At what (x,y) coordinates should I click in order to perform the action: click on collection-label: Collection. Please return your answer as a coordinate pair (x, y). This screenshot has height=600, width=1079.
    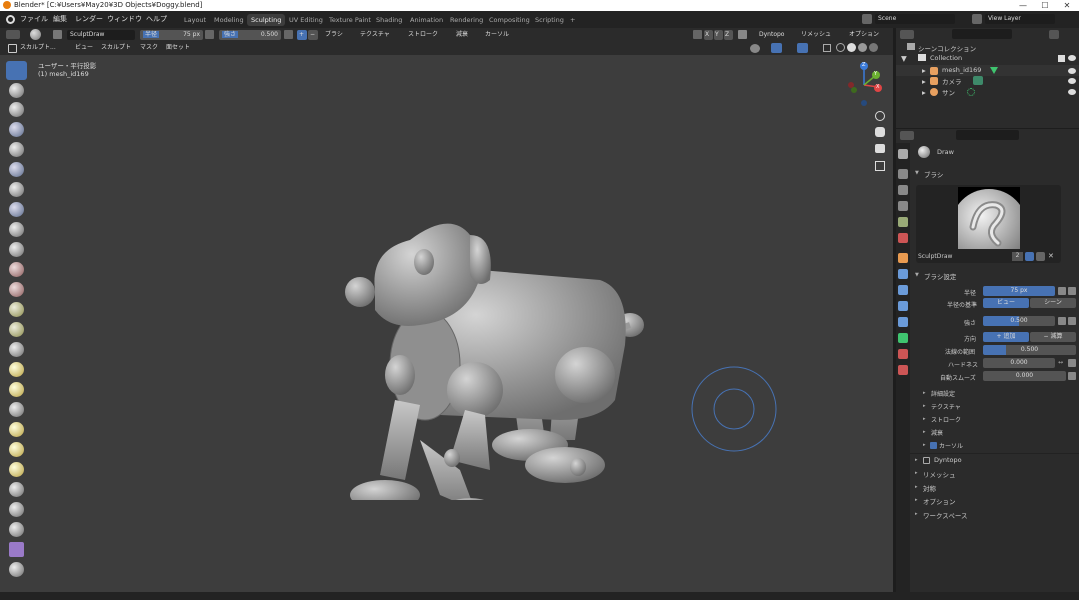
    Looking at the image, I should click on (946, 58).